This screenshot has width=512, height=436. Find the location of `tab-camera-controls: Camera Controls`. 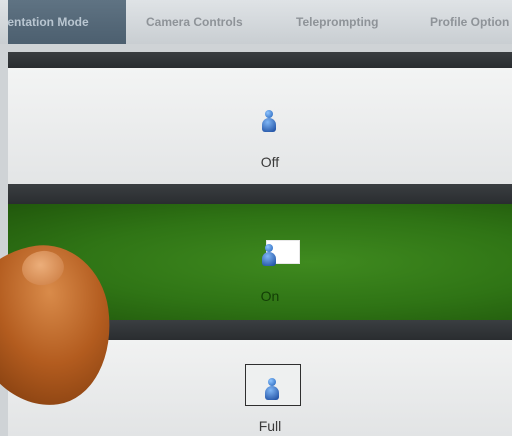

tab-camera-controls: Camera Controls is located at coordinates (206, 22).